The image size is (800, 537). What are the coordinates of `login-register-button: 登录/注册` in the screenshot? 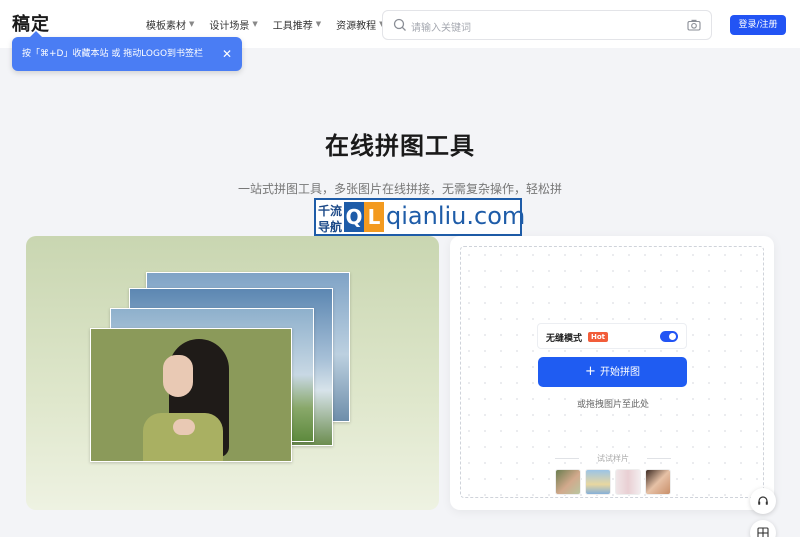 It's located at (758, 25).